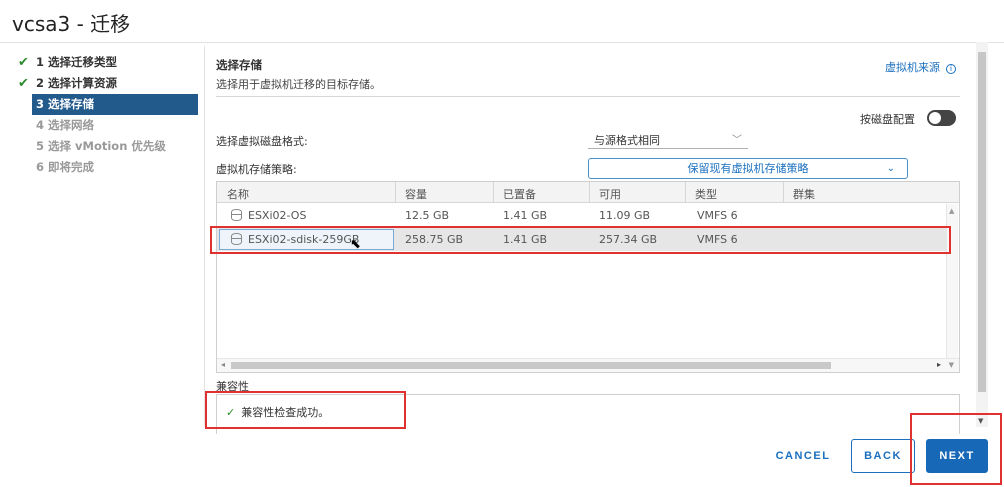  What do you see at coordinates (525, 215) in the screenshot?
I see `row-provisioned: 1.41 GB` at bounding box center [525, 215].